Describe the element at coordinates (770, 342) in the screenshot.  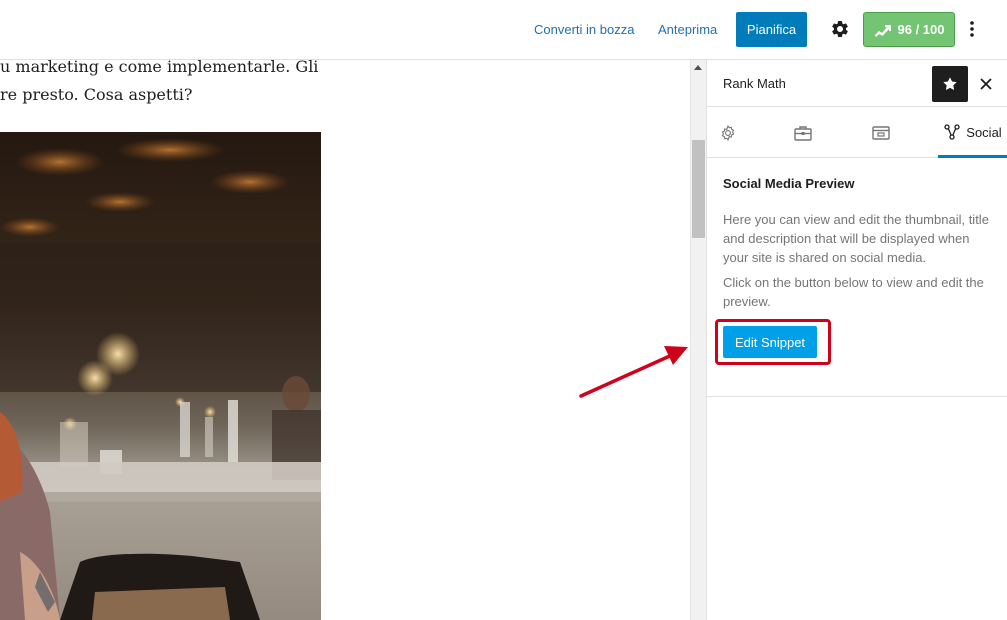
I see `edit-snippet-button: Edit Snippet` at that location.